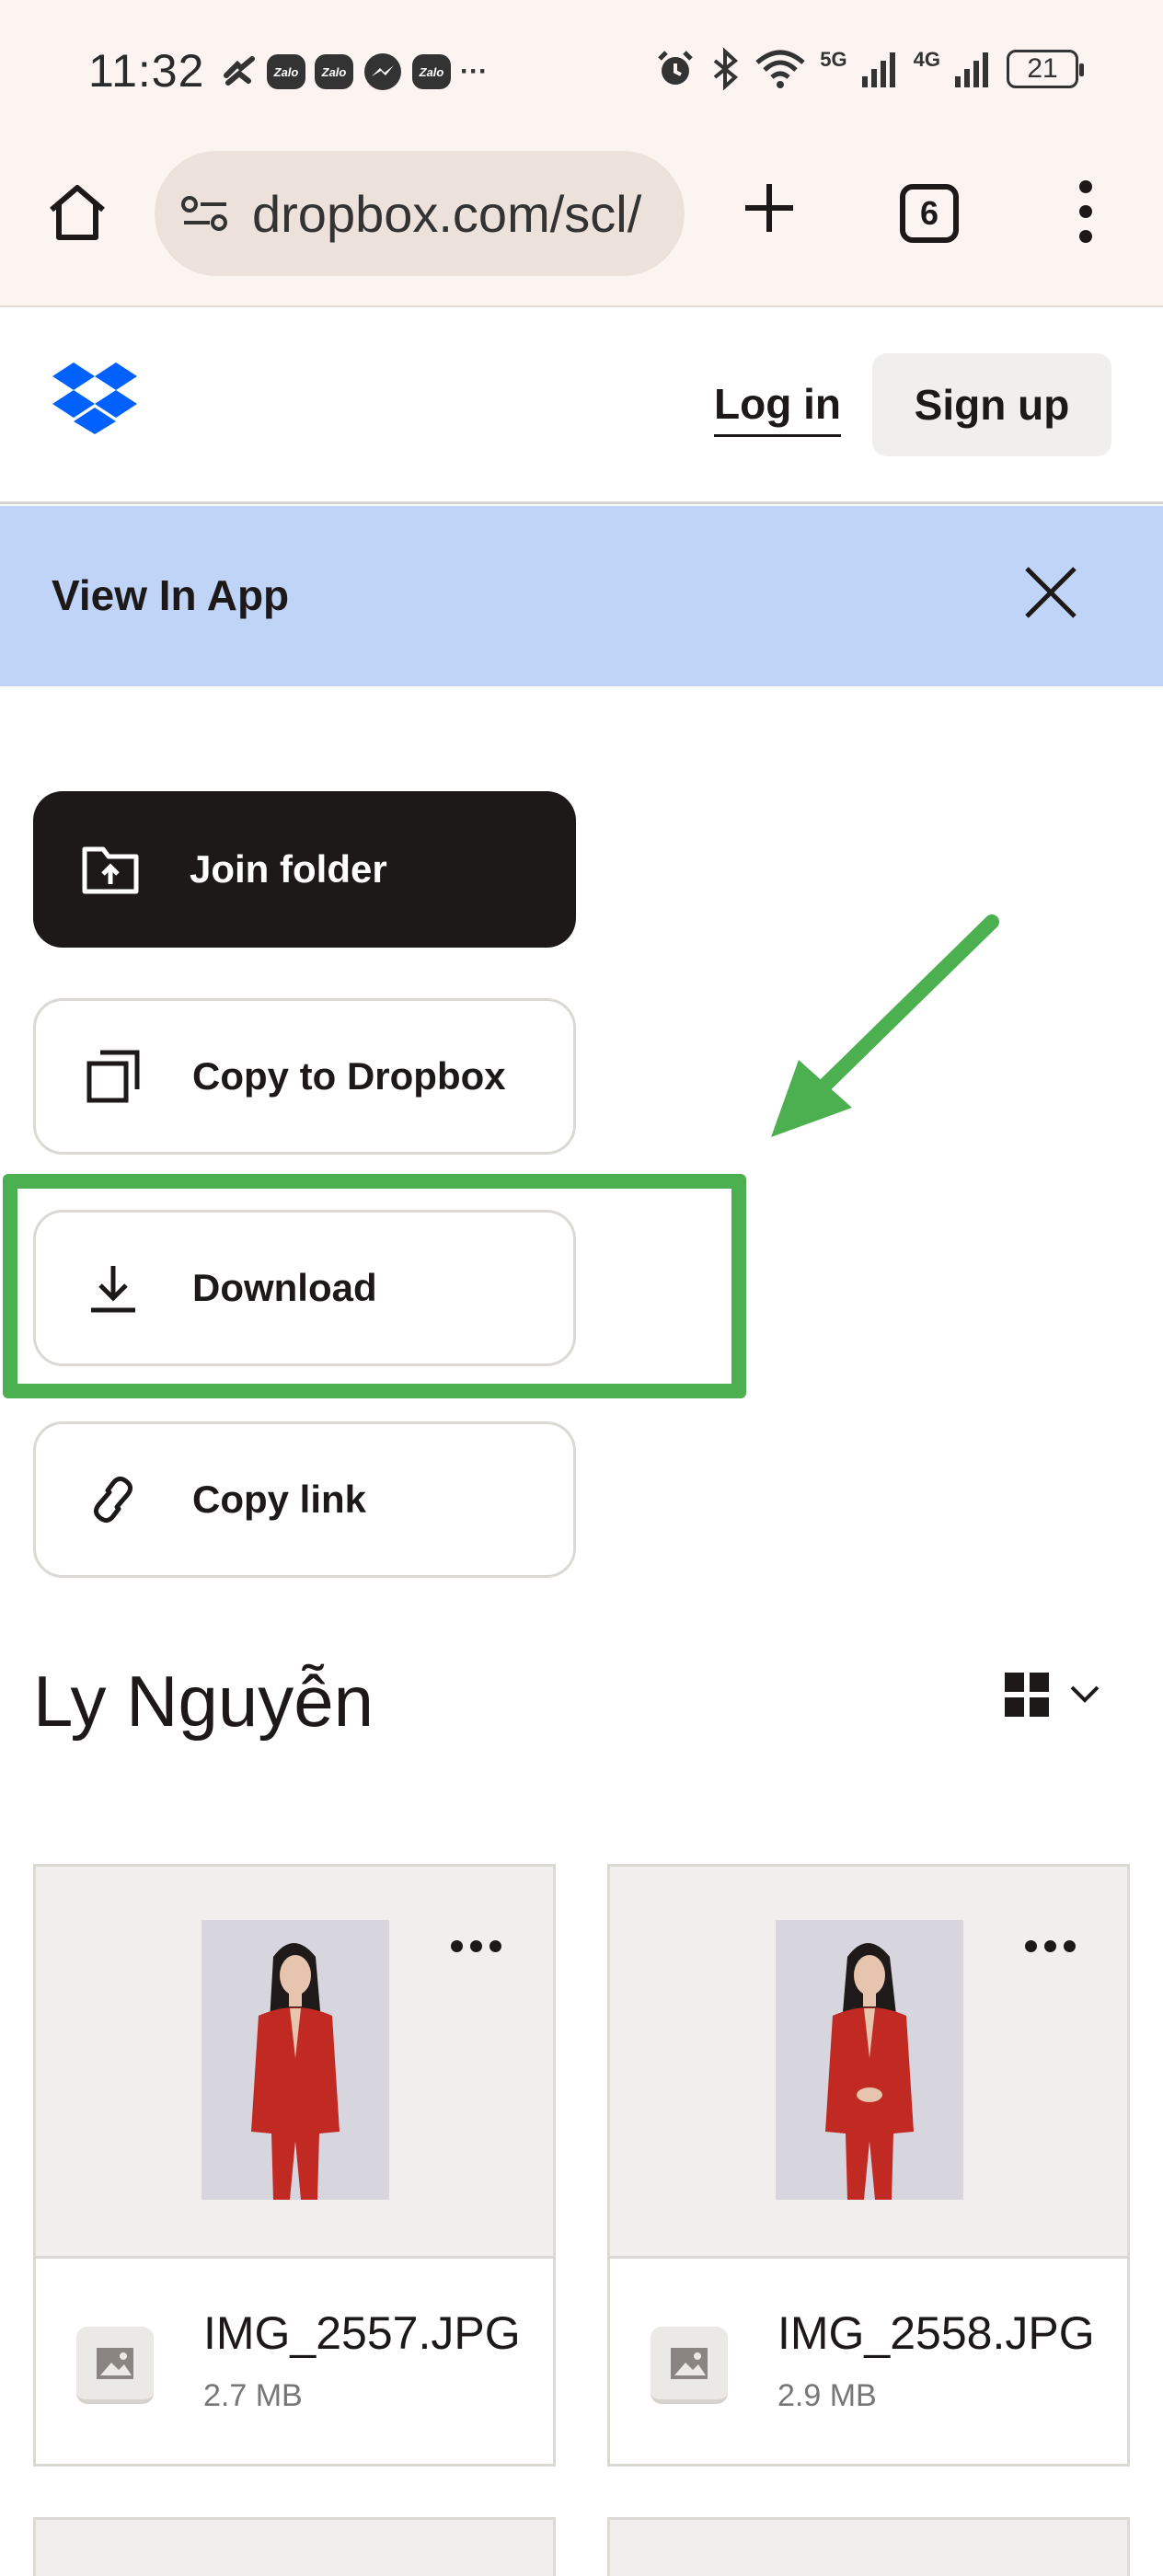 Image resolution: width=1163 pixels, height=2576 pixels. Describe the element at coordinates (114, 1076) in the screenshot. I see `copy-icon` at that location.